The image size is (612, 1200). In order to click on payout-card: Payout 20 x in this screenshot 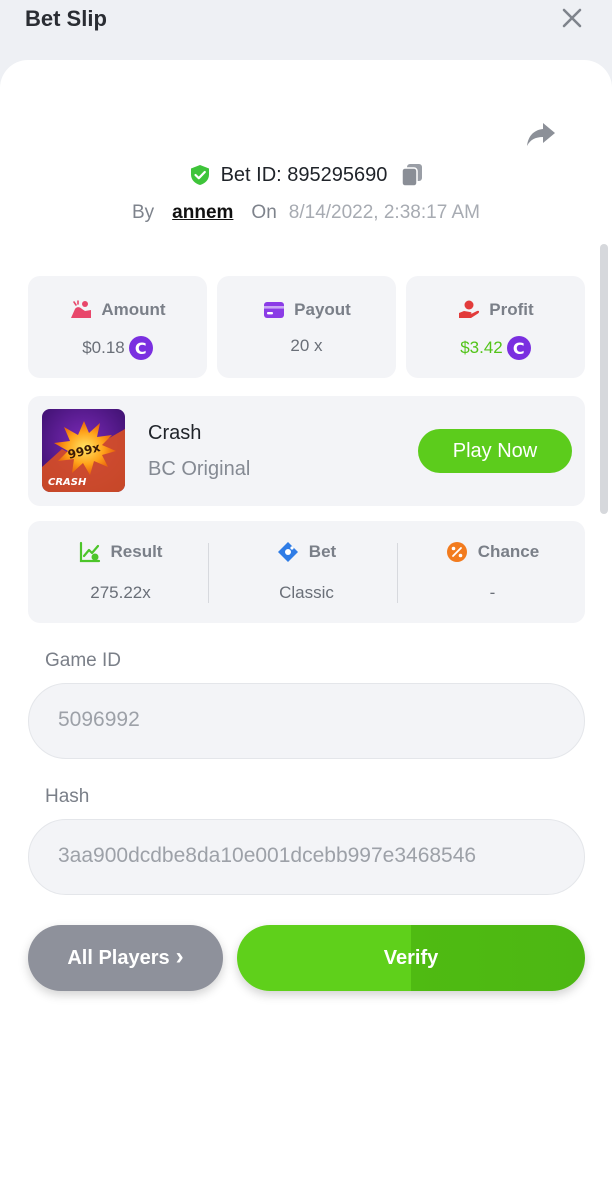, I will do `click(306, 327)`.